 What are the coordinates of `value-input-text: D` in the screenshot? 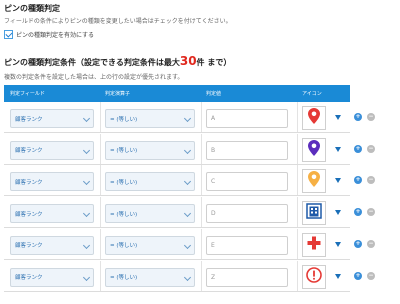 It's located at (213, 214).